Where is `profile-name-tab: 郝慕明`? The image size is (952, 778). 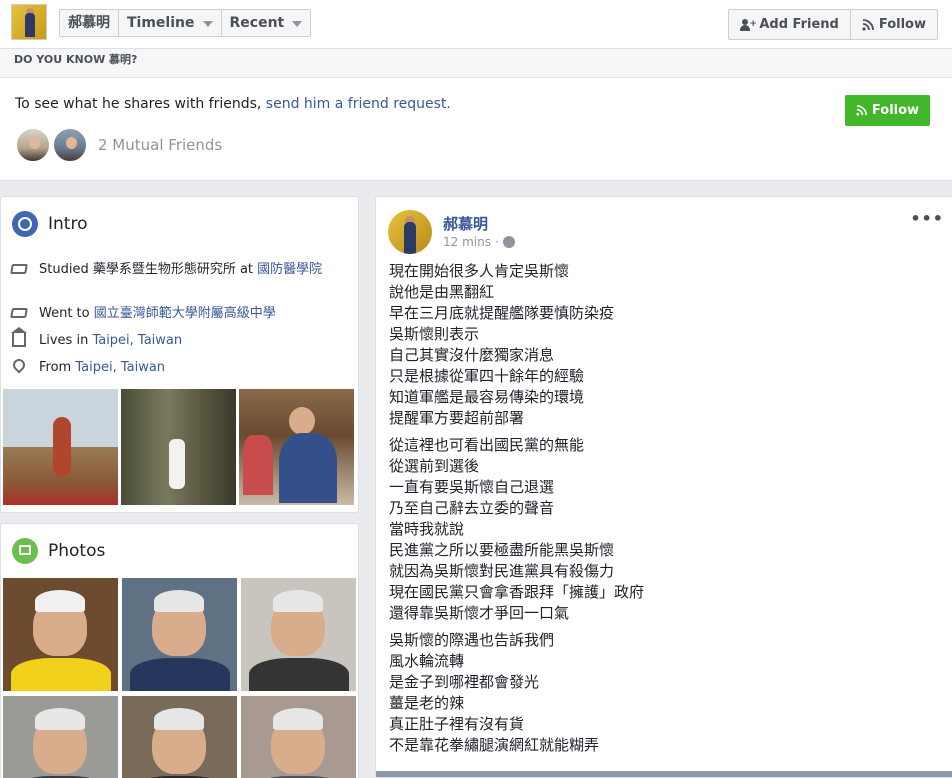 profile-name-tab: 郝慕明 is located at coordinates (89, 23).